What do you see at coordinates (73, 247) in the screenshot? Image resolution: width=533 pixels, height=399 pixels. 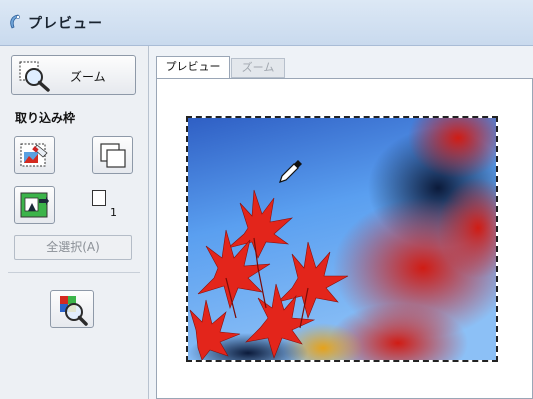 I see `select-all-button: 全選択(A)` at bounding box center [73, 247].